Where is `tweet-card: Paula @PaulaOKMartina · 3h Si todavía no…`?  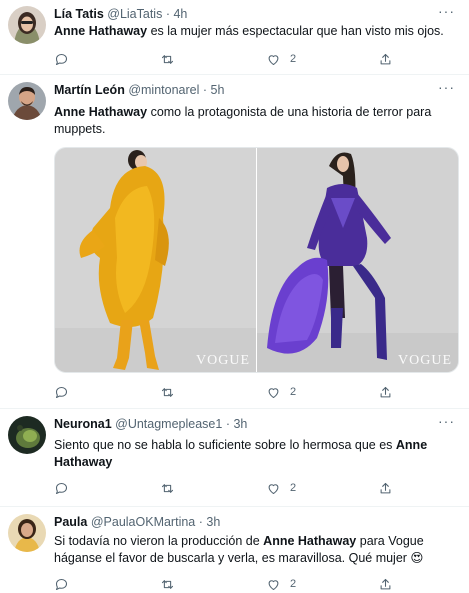
tweet-card: Paula @PaulaOKMartina · 3h Si todavía no… is located at coordinates (234, 550).